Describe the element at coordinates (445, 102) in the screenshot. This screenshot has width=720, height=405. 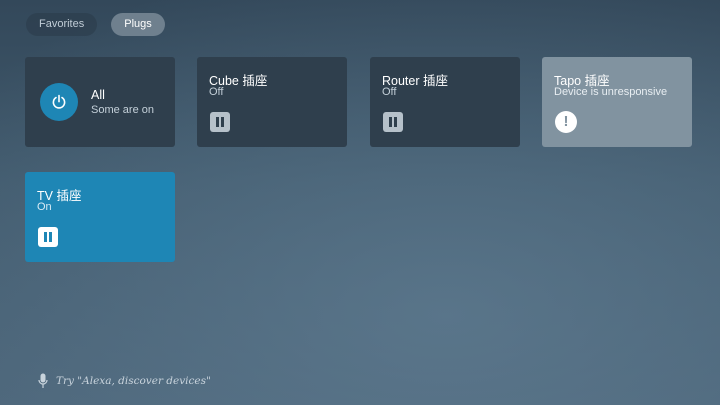
I see `device-tile-router: Router 插座 Off` at that location.